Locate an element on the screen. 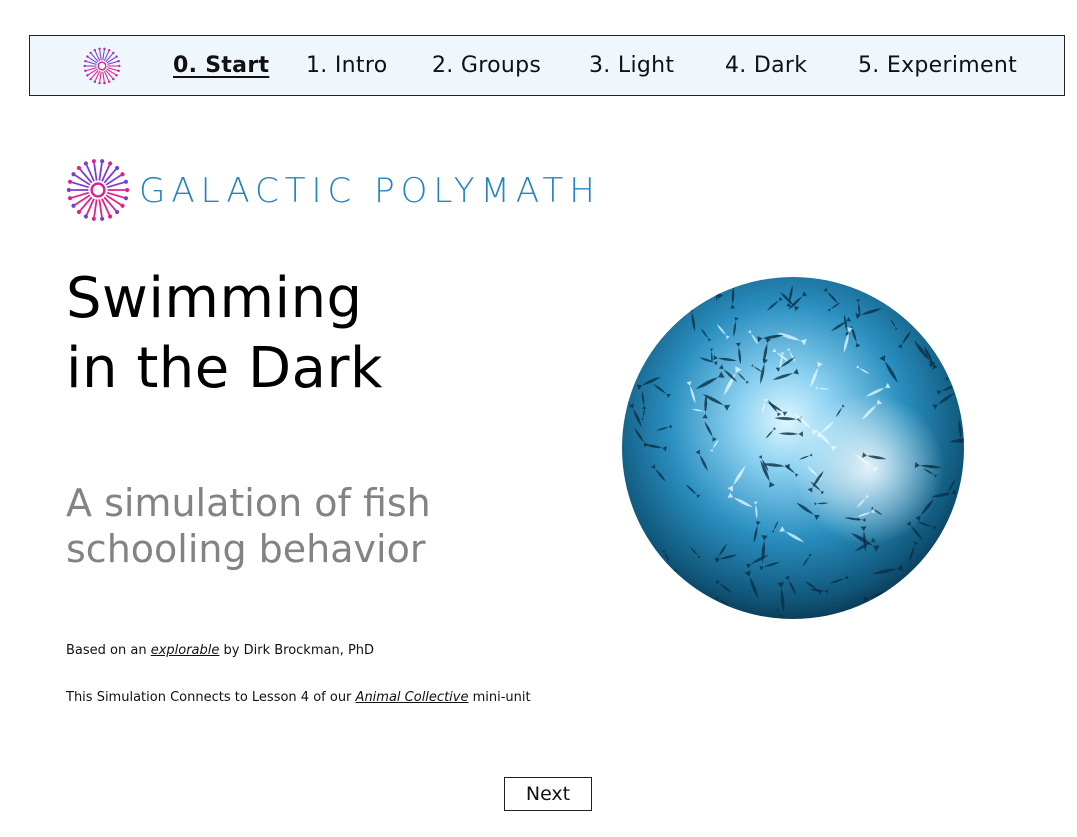 The width and height of the screenshot is (1077, 837). credit-lesson-suffix: mini-unit is located at coordinates (499, 697).